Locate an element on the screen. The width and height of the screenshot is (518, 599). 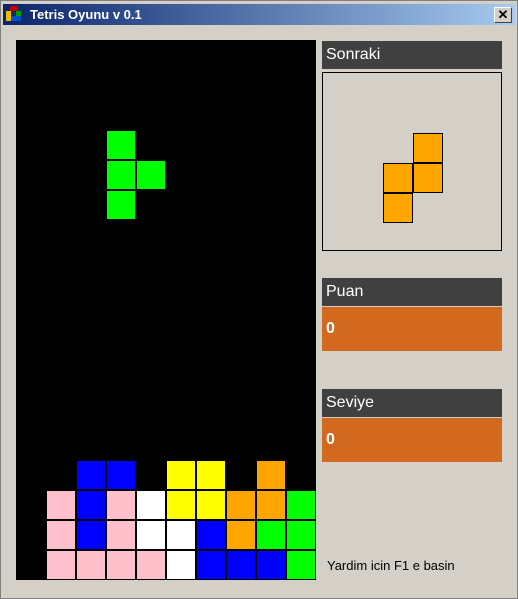
next-piece-preview is located at coordinates (412, 161).